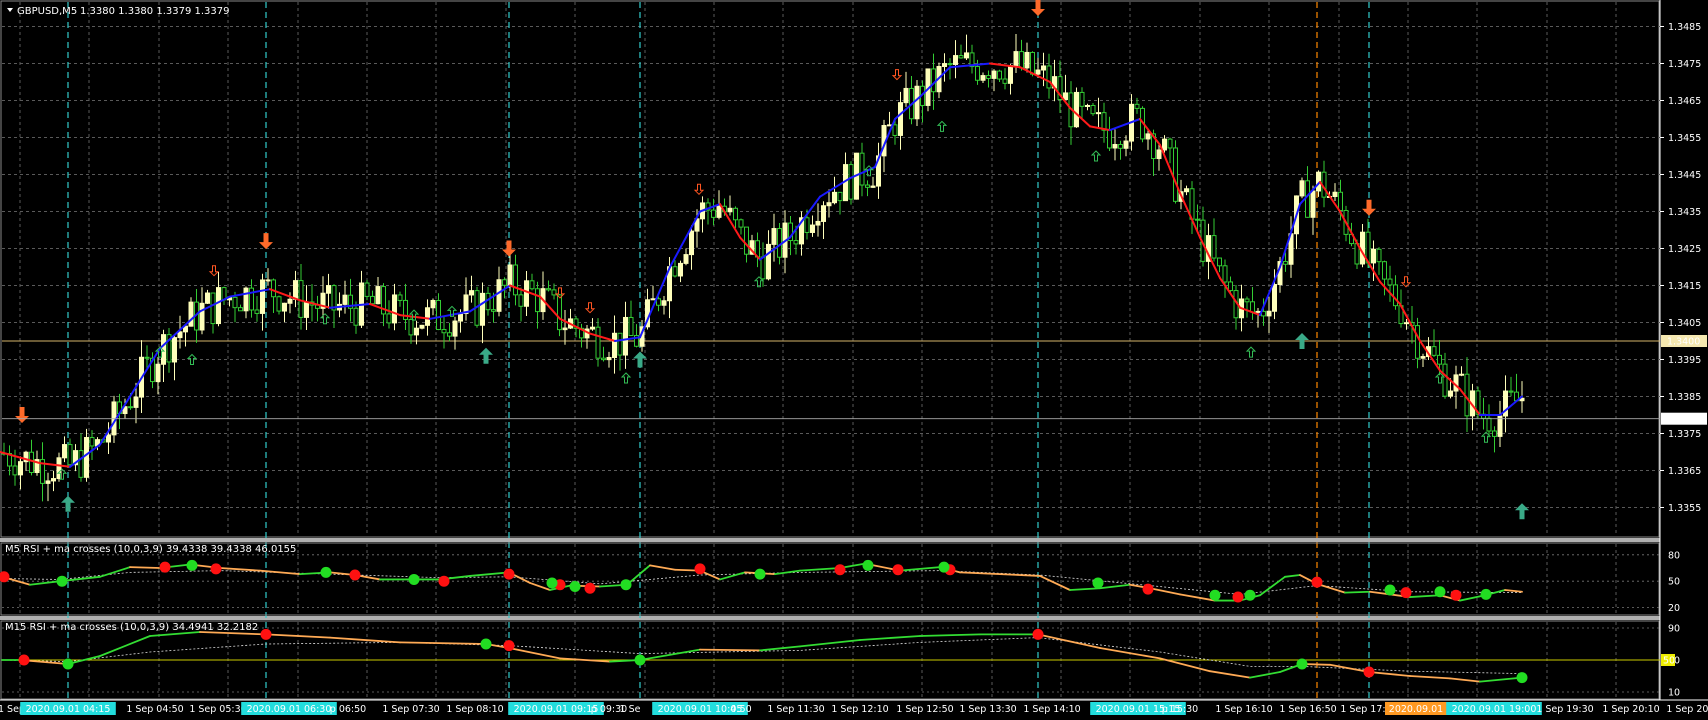  Describe the element at coordinates (1683, 419) in the screenshot. I see `last-price-label: 1.3379` at that location.